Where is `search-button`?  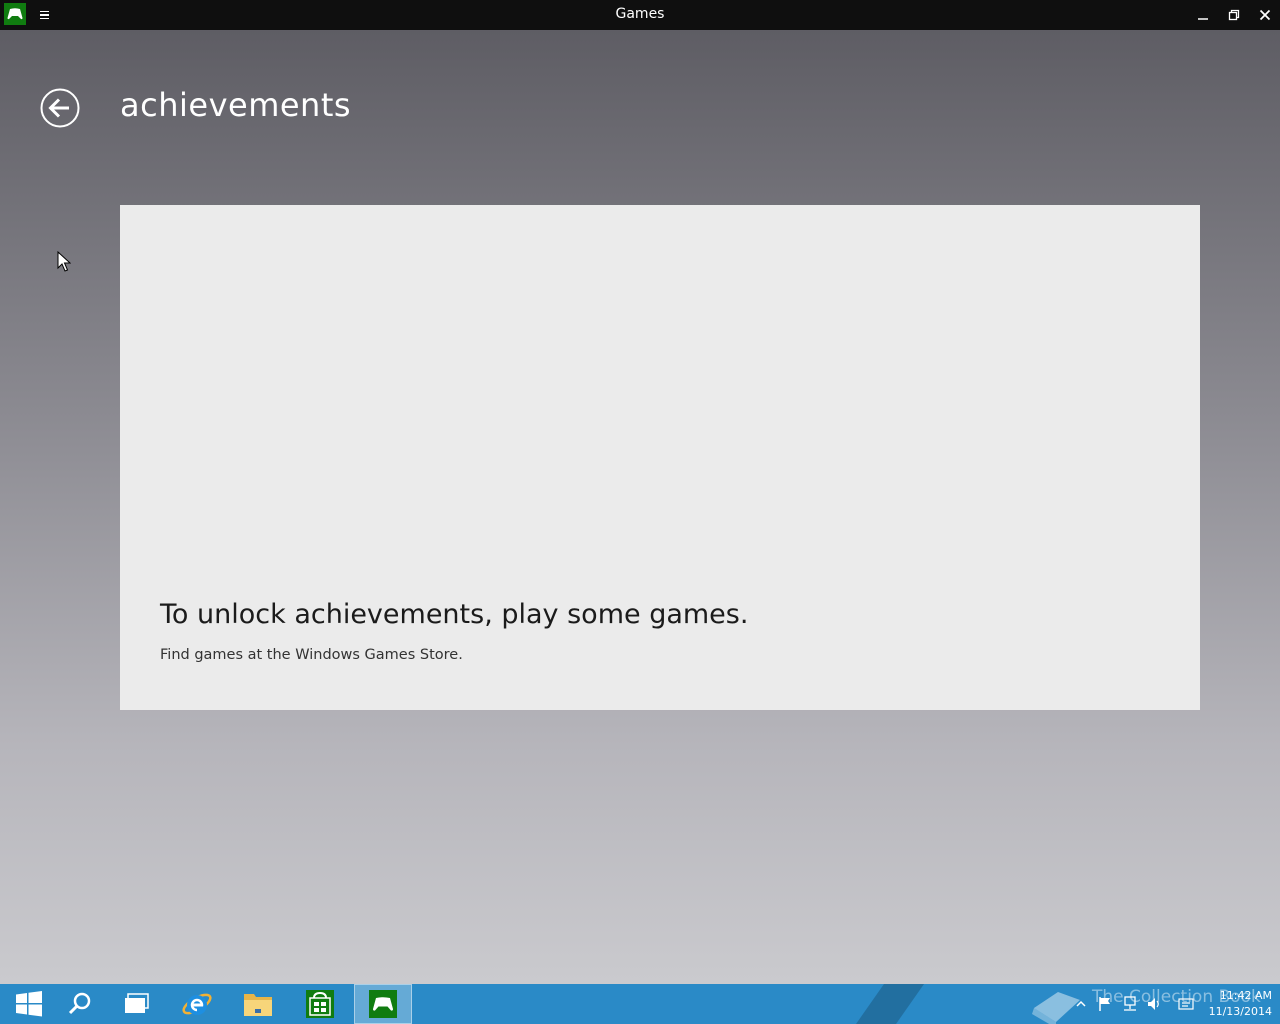
search-button is located at coordinates (80, 1004).